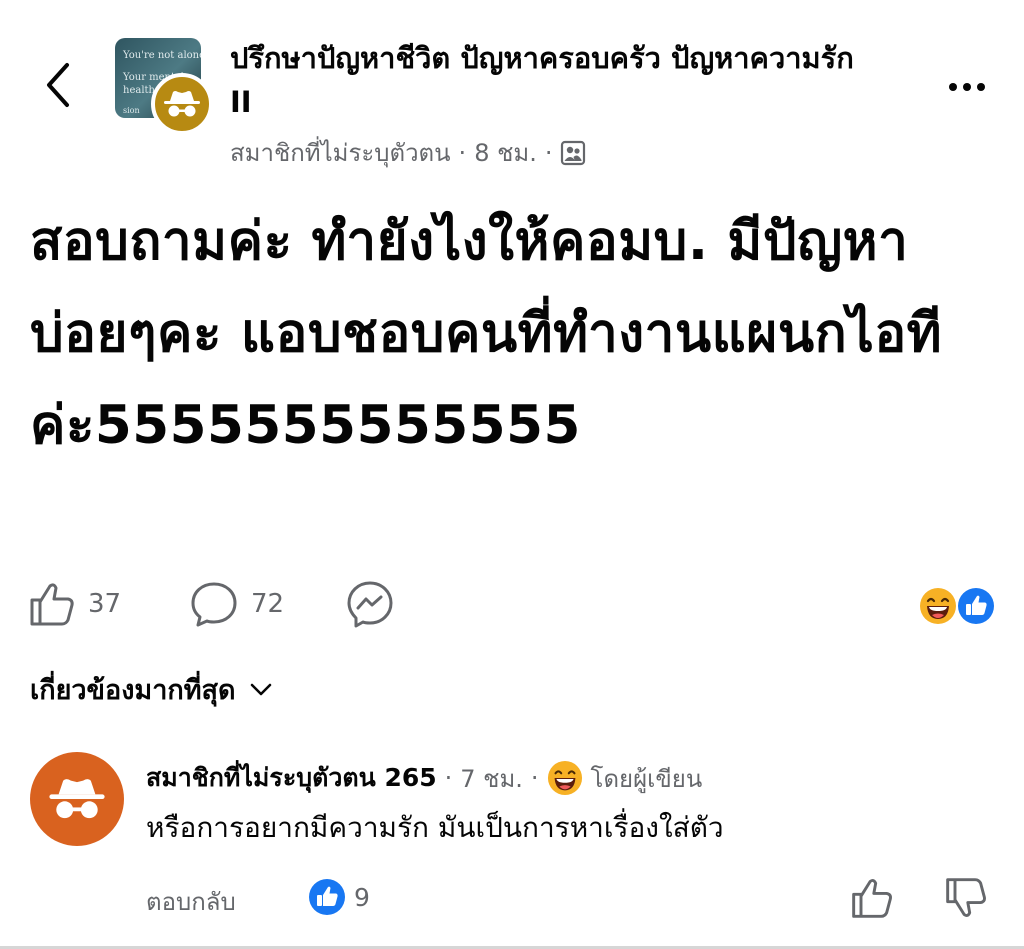 The image size is (1024, 949). I want to click on back-button, so click(58, 85).